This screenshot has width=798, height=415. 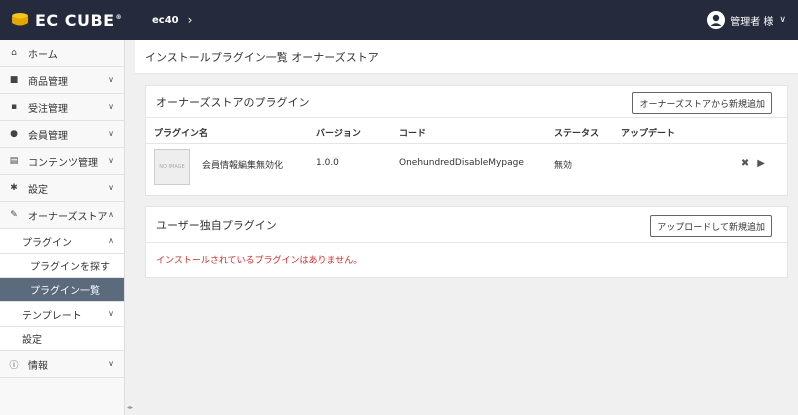 What do you see at coordinates (14, 188) in the screenshot?
I see `gear-icon: ✱` at bounding box center [14, 188].